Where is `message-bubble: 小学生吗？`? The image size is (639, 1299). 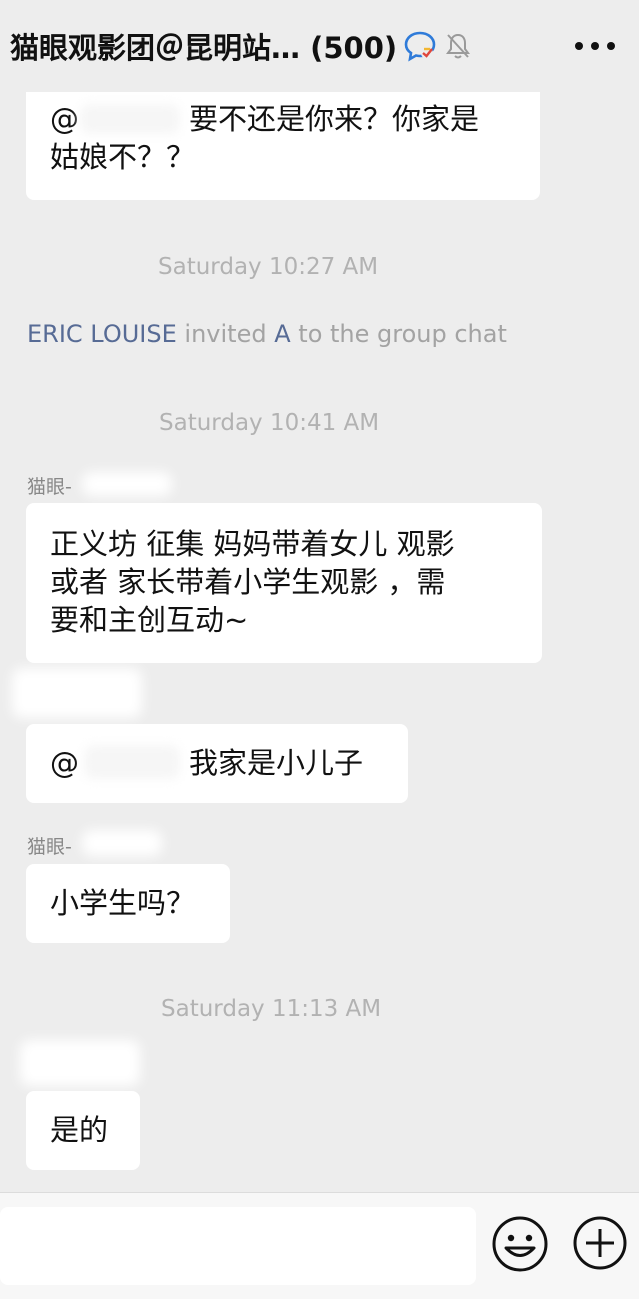
message-bubble: 小学生吗？ is located at coordinates (128, 903).